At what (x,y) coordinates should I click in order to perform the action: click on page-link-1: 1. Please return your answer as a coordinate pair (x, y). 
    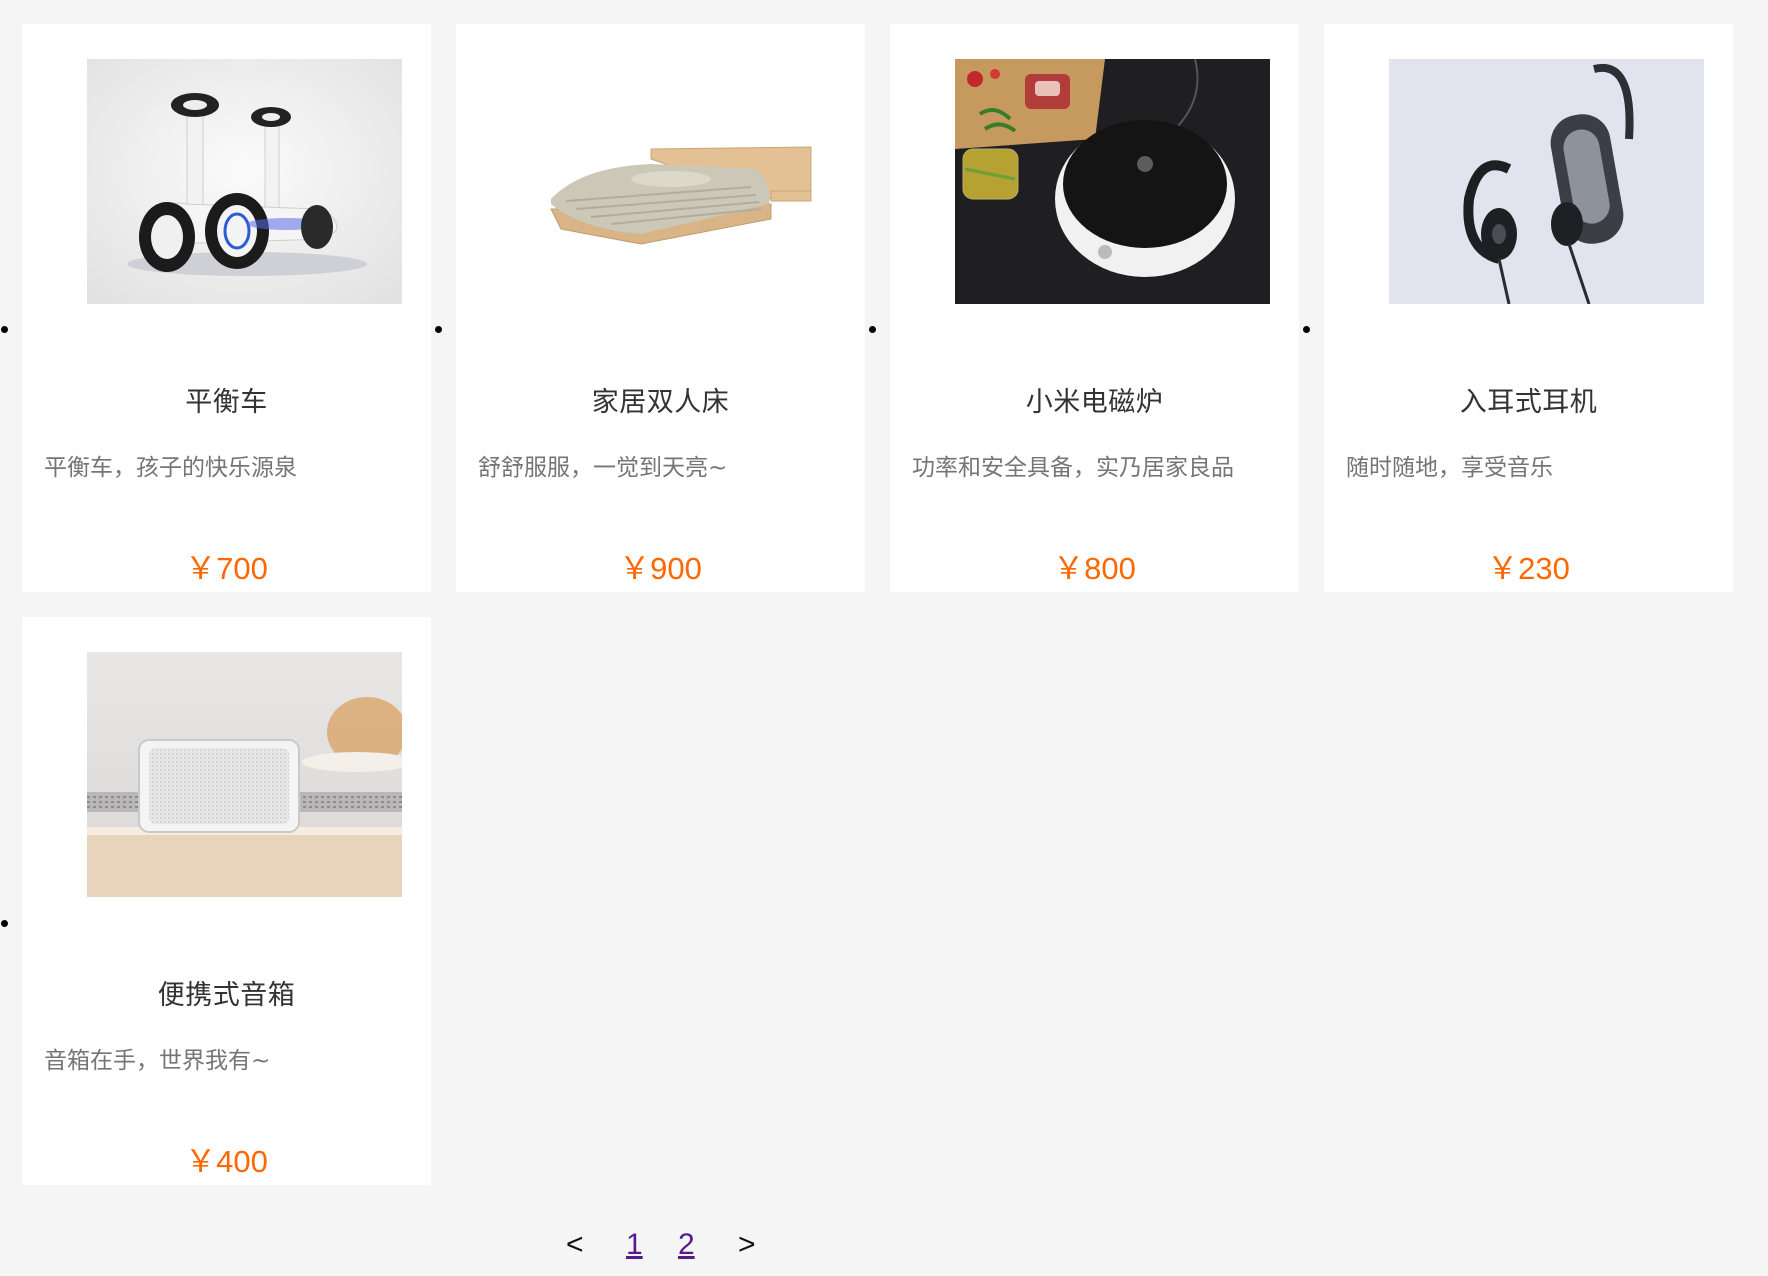
    Looking at the image, I should click on (634, 1245).